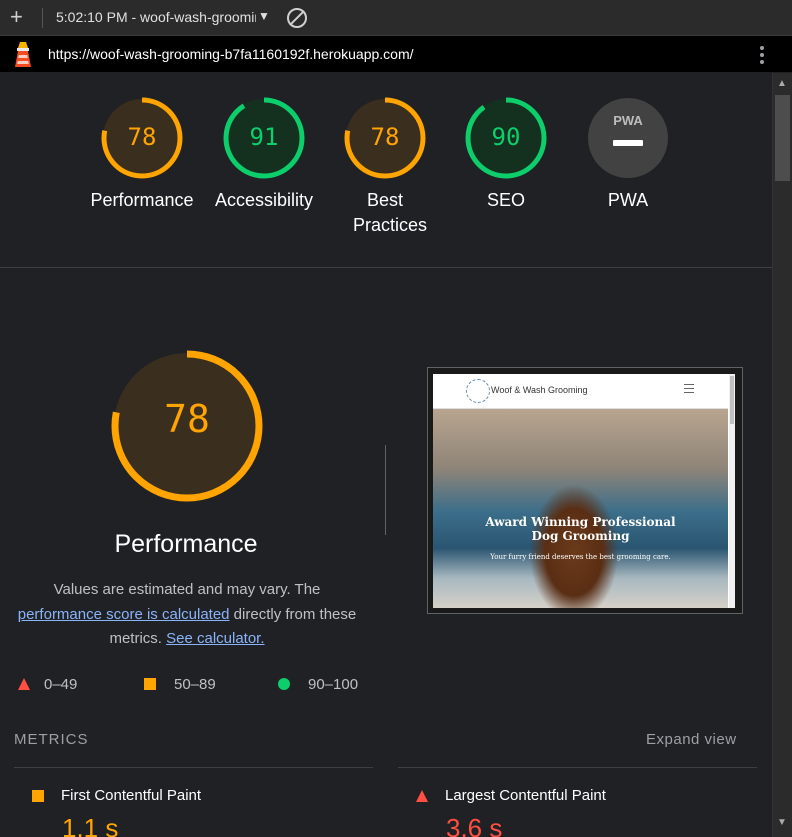 The image size is (792, 837). I want to click on site-header: Woof & Wash Grooming, so click(580, 391).